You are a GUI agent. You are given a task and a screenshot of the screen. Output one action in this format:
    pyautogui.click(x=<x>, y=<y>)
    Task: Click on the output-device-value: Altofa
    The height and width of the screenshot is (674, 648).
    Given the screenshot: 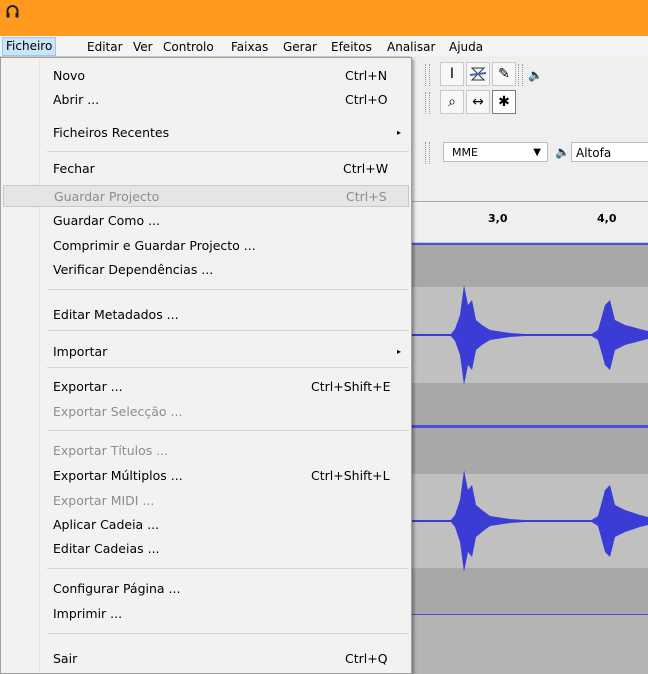 What is the action you would take?
    pyautogui.click(x=594, y=153)
    